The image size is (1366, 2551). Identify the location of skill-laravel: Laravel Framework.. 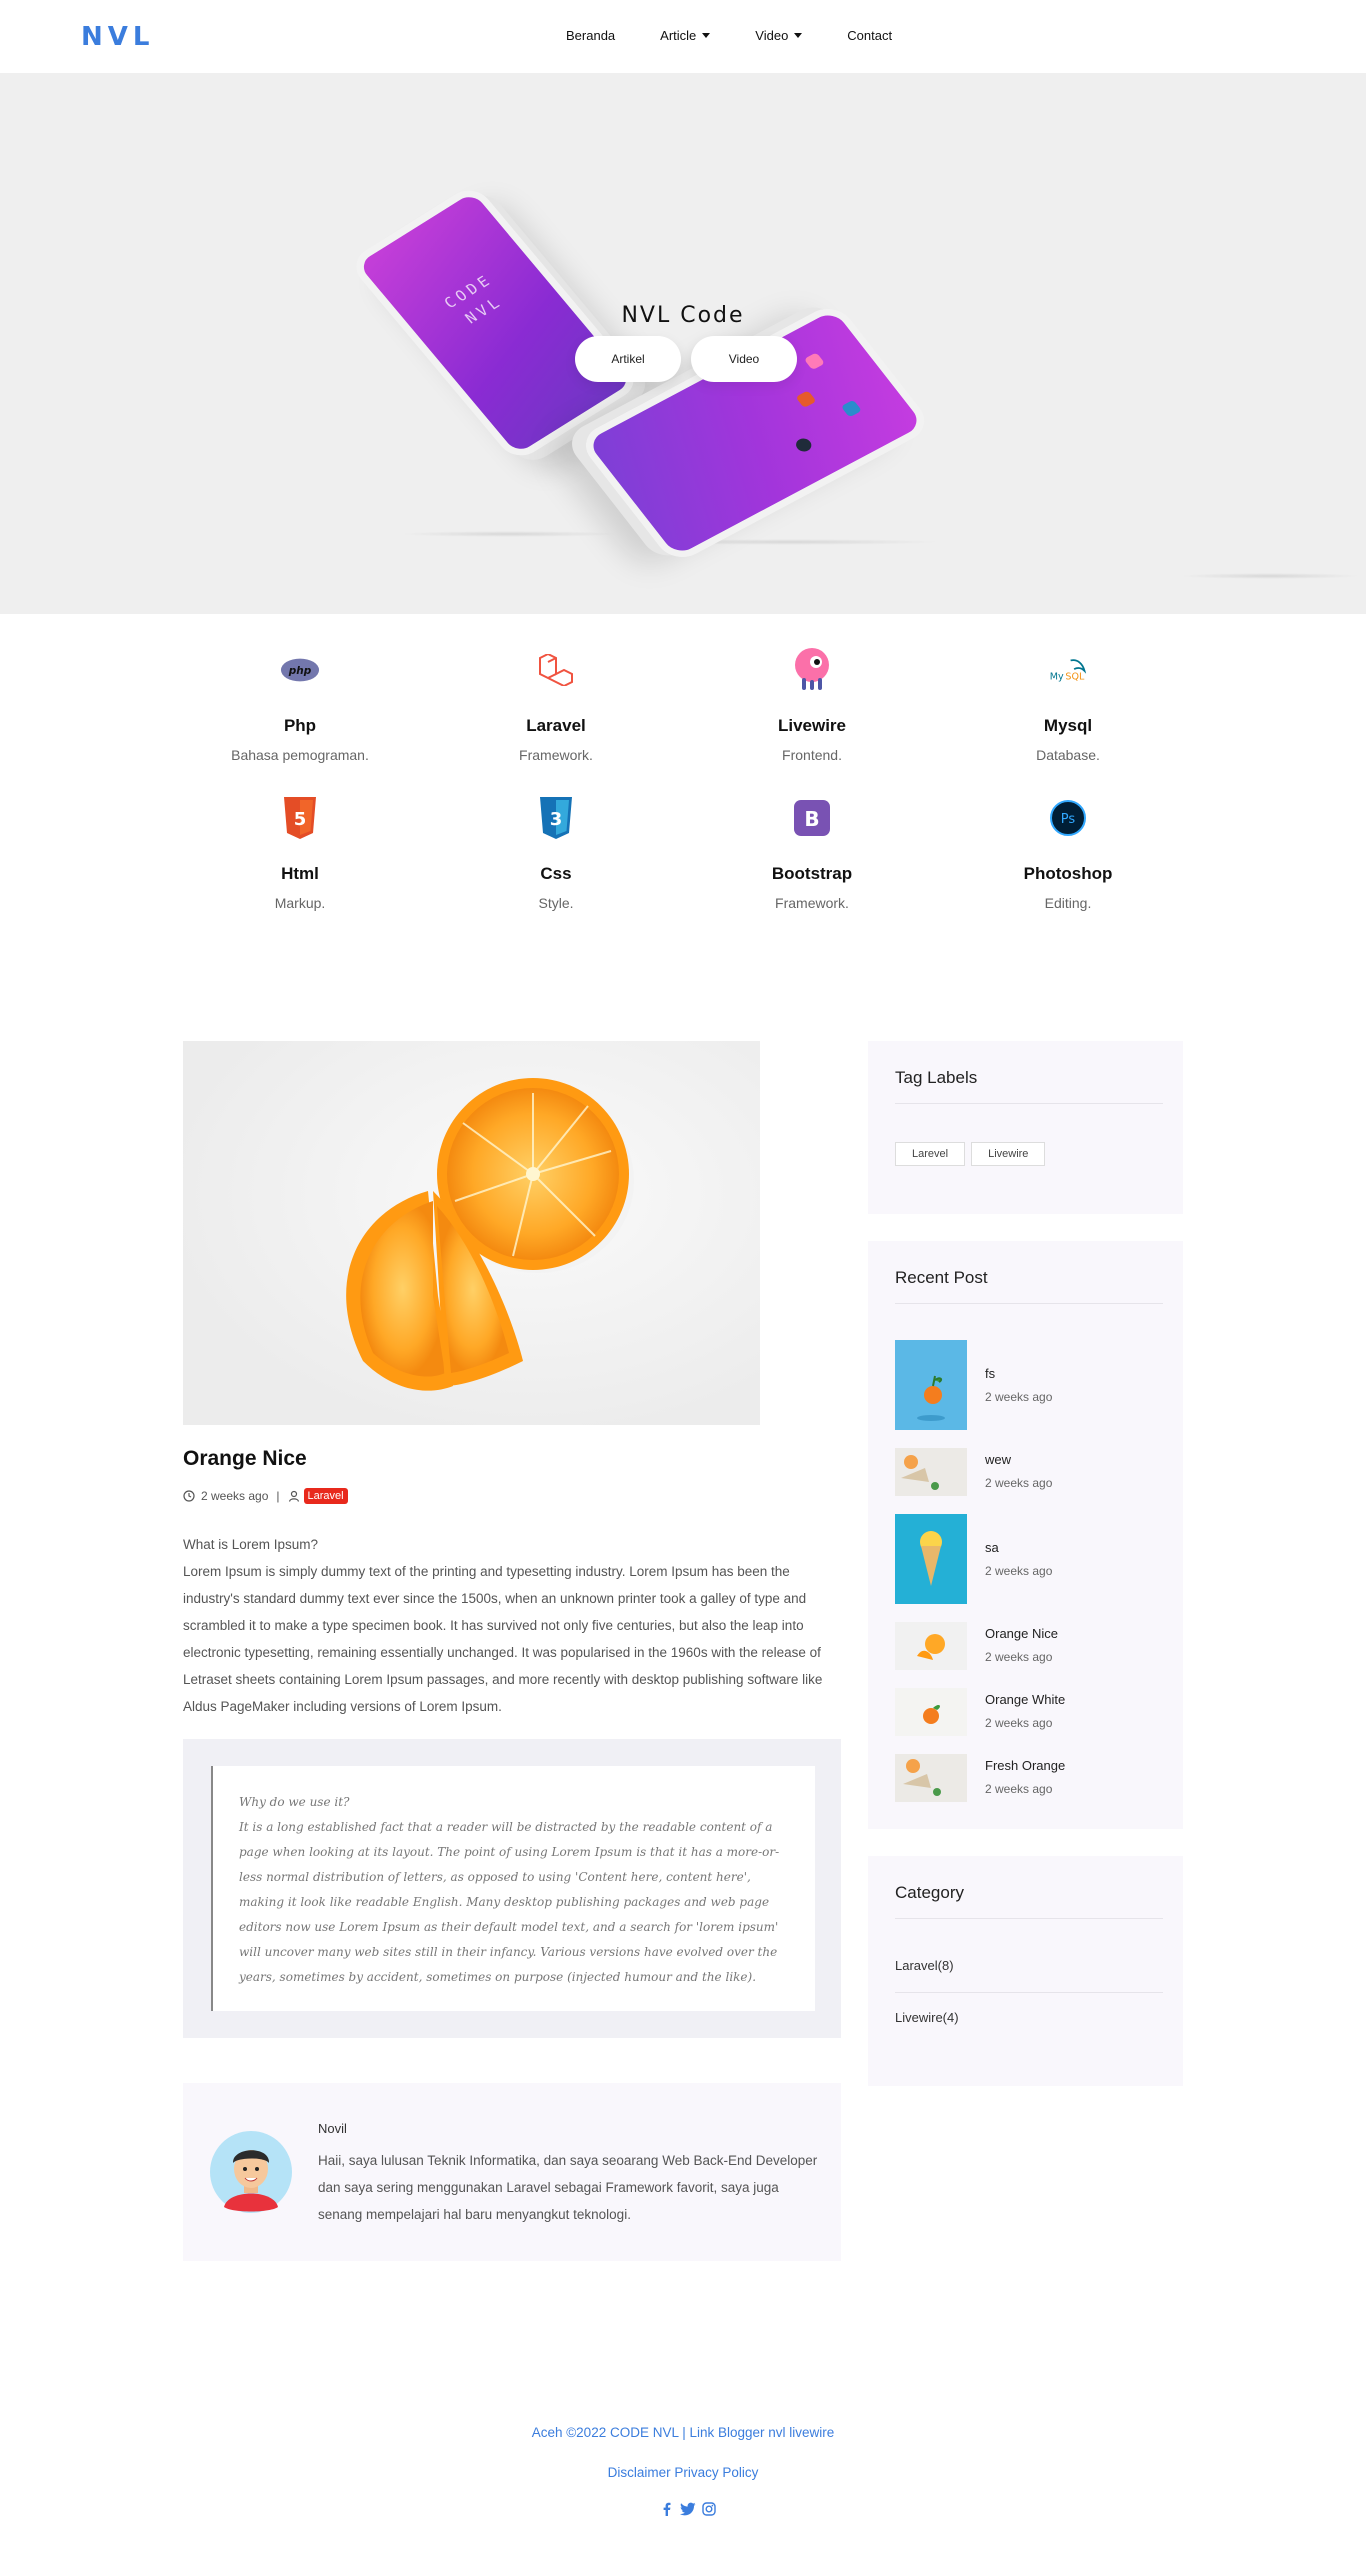
(556, 706).